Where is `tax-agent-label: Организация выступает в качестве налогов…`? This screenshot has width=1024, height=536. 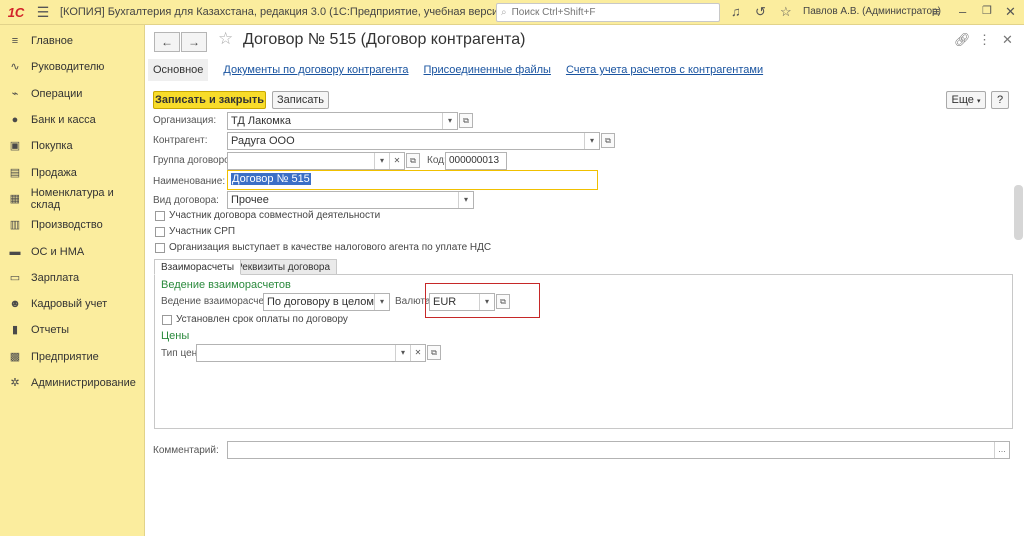 tax-agent-label: Организация выступает в качестве налогов… is located at coordinates (330, 247).